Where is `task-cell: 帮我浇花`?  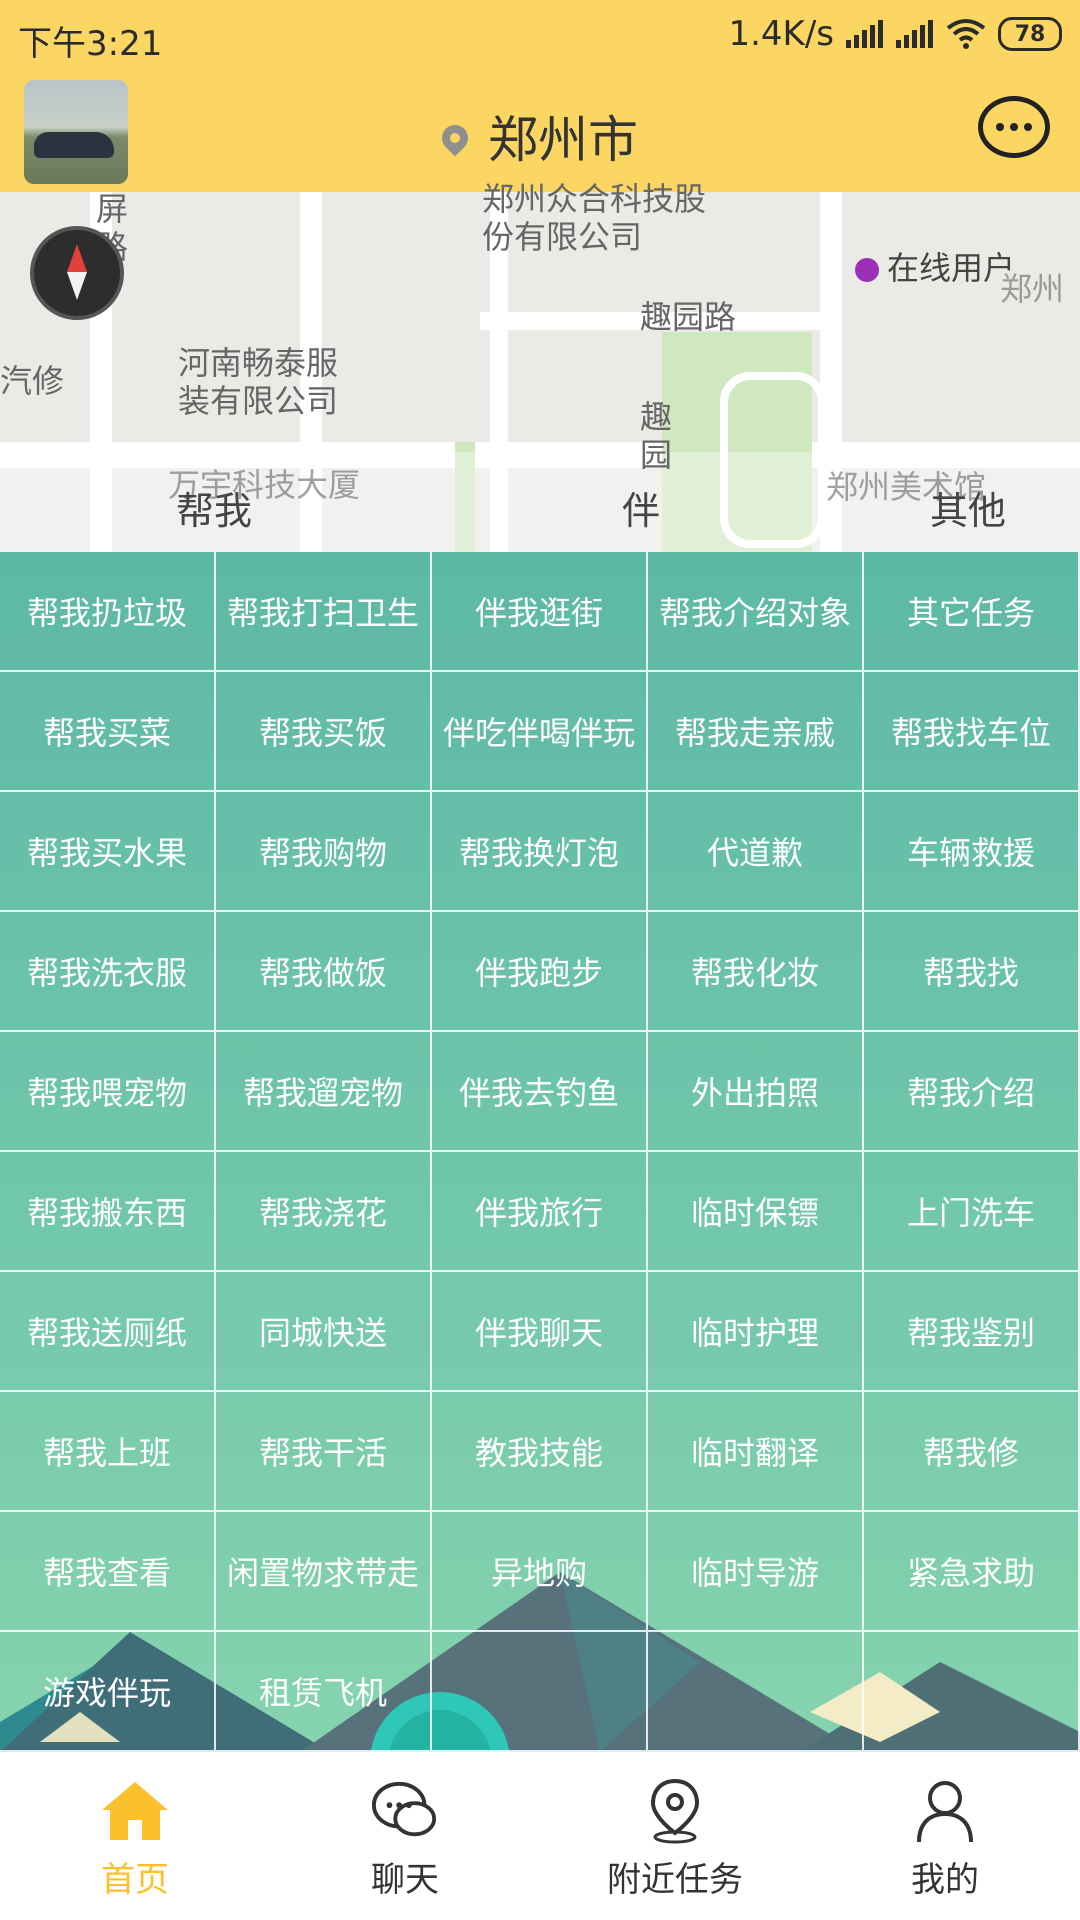
task-cell: 帮我浇花 is located at coordinates (324, 1212).